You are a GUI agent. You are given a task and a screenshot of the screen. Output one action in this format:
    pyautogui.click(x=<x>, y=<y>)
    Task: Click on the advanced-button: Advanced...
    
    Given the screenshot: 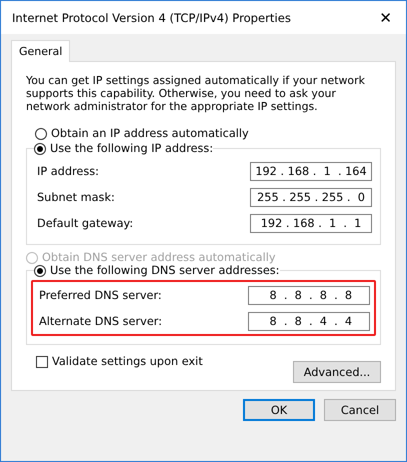 What is the action you would take?
    pyautogui.click(x=337, y=372)
    